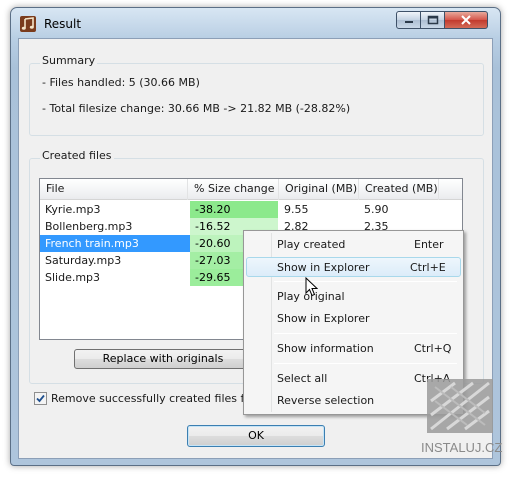 The width and height of the screenshot is (513, 481). Describe the element at coordinates (302, 378) in the screenshot. I see `menu-item-label: Select all` at that location.